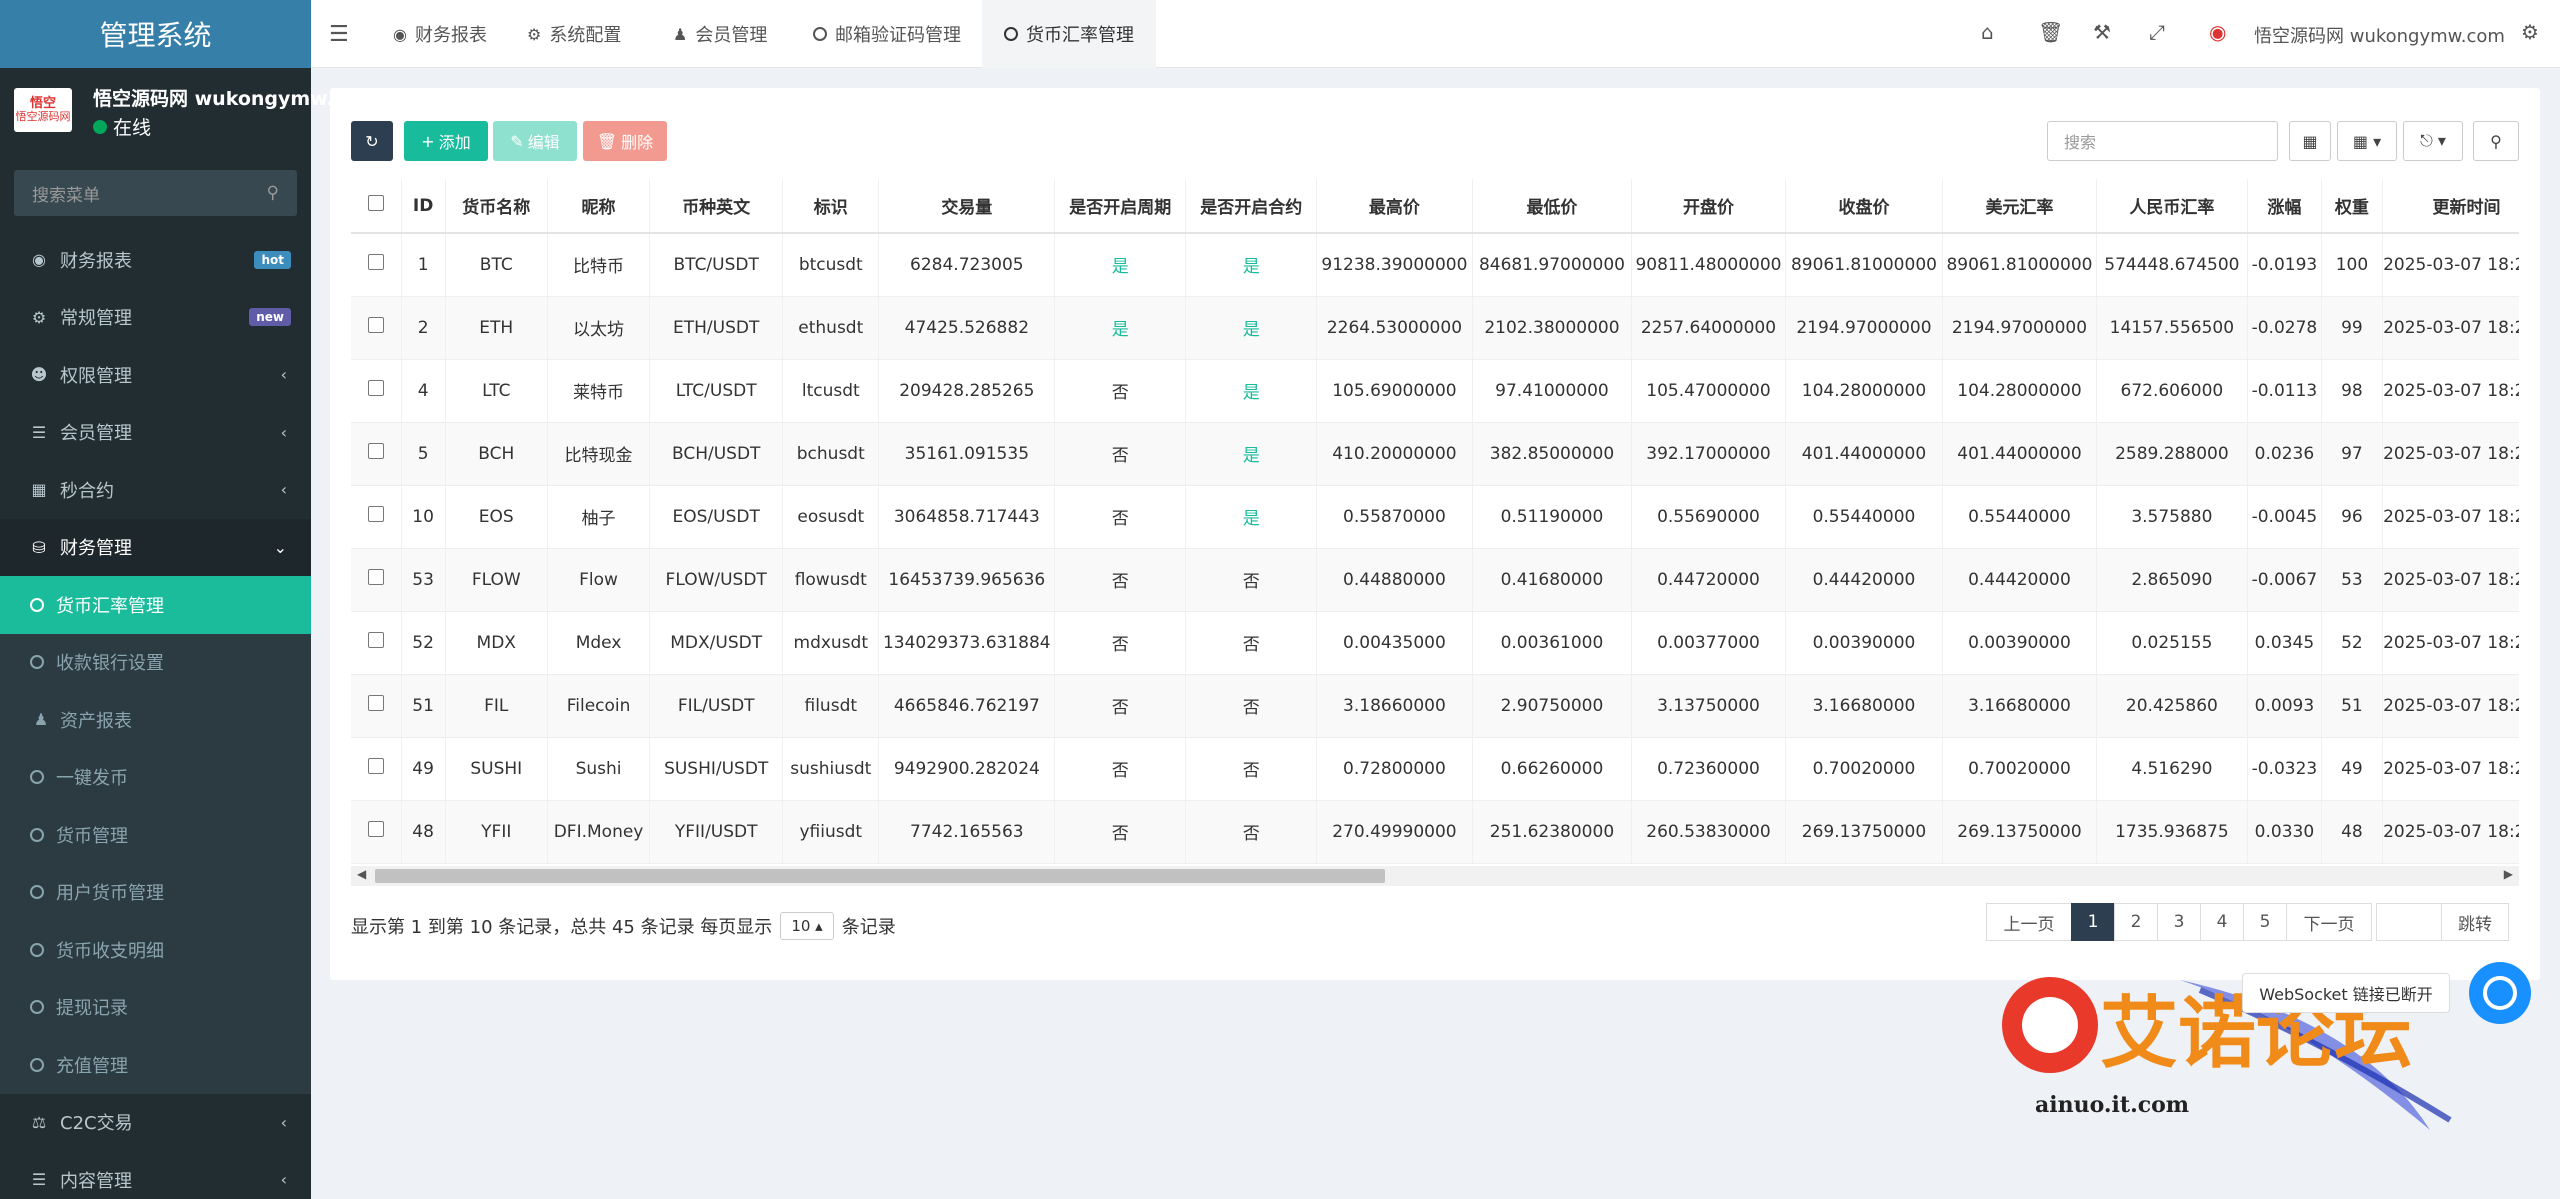 The image size is (2560, 1199). I want to click on site-name: 悟空源码网 wukongymw.com, so click(2379, 35).